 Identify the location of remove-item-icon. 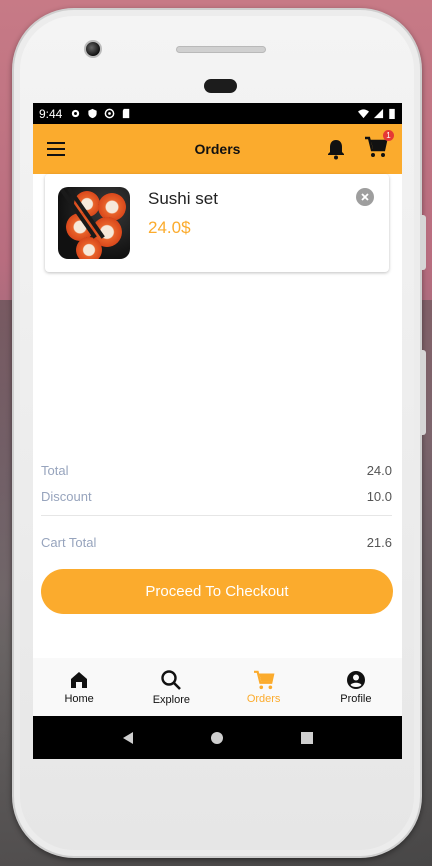
(365, 197).